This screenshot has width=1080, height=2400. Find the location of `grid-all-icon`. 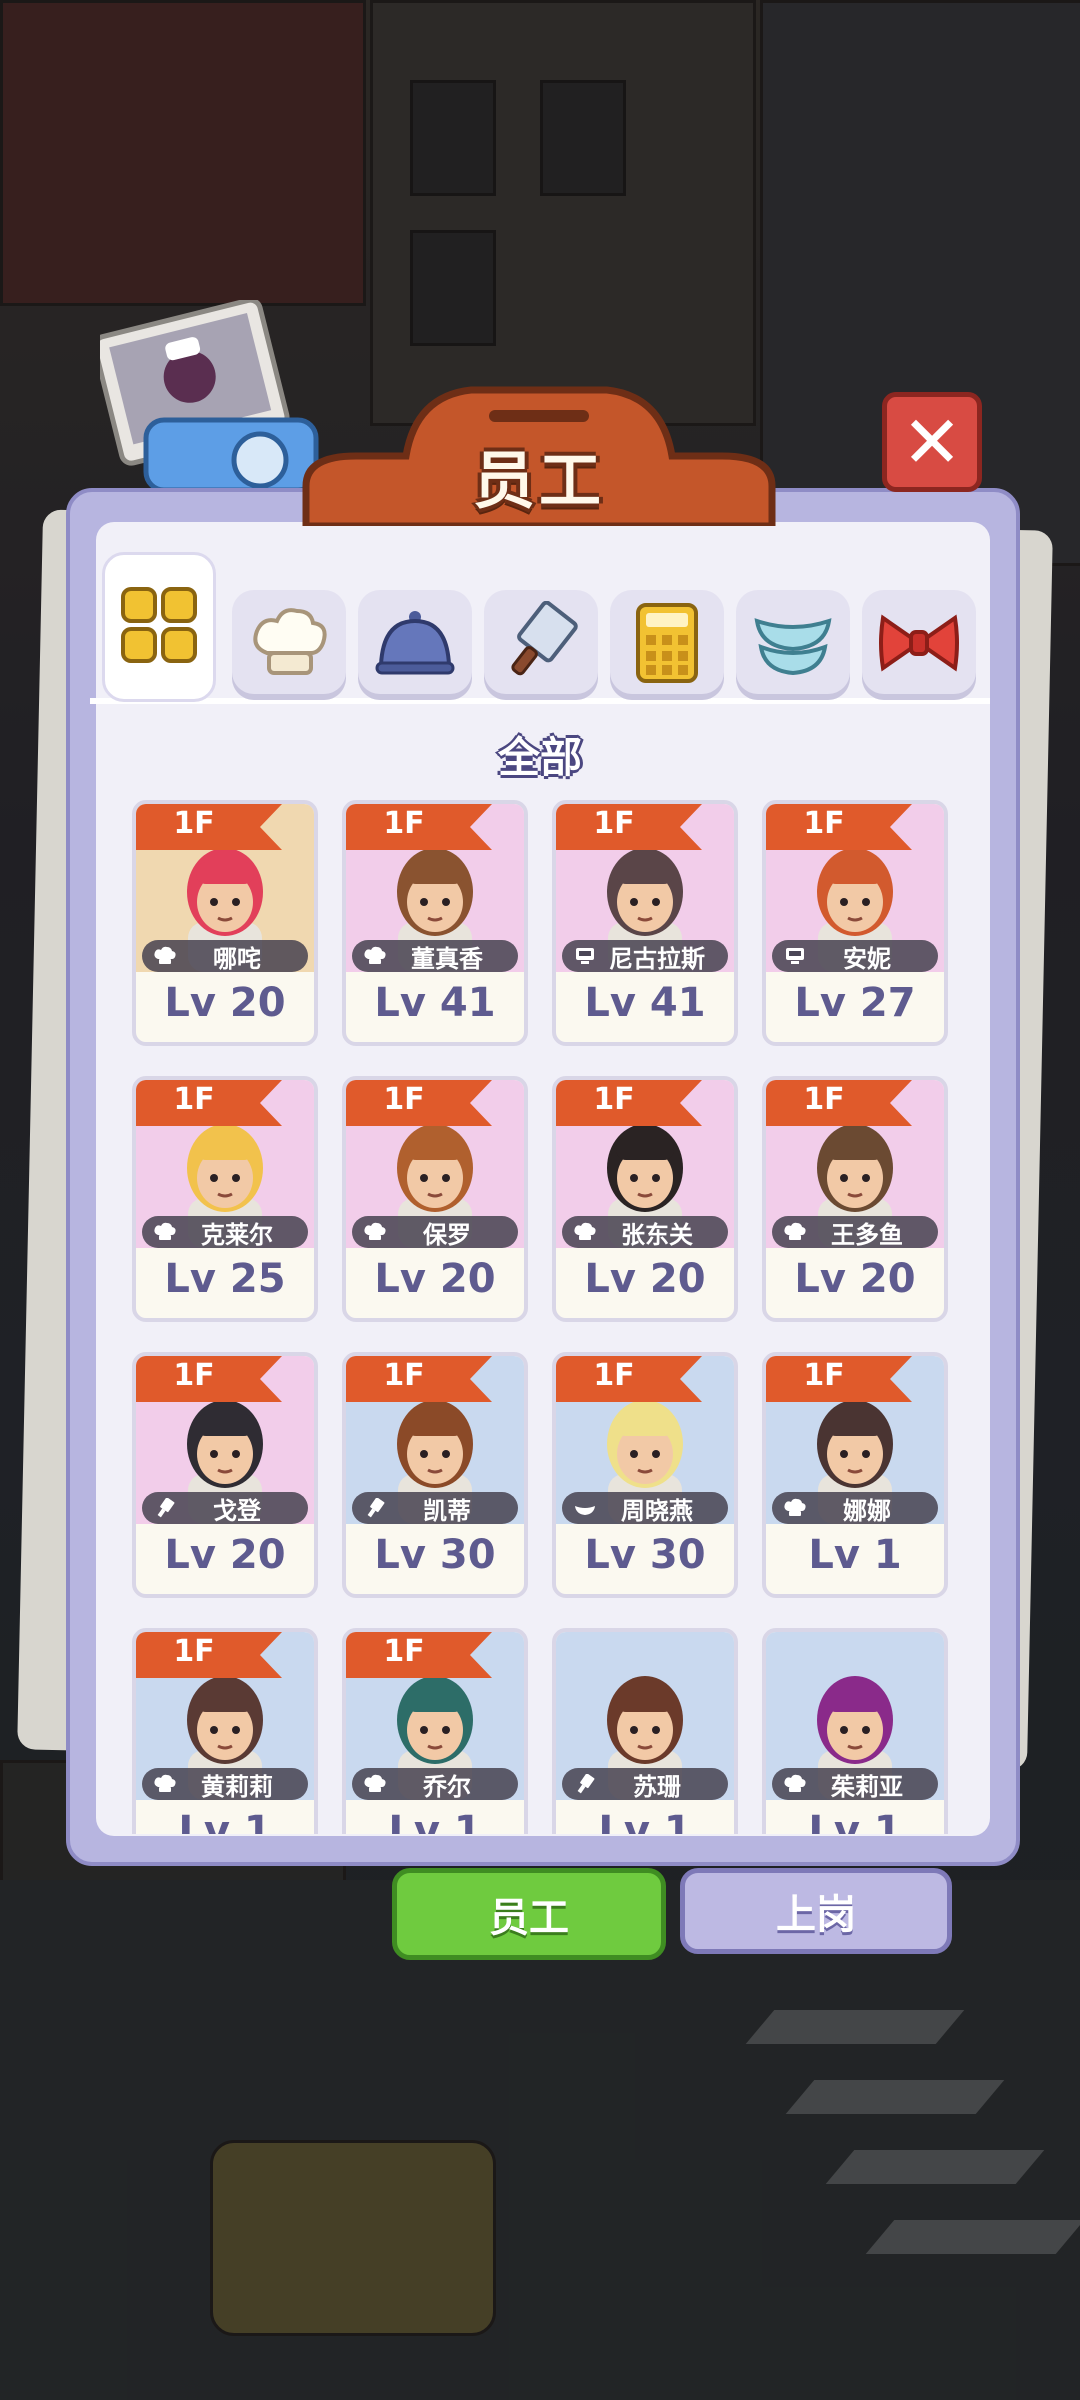

grid-all-icon is located at coordinates (159, 627).